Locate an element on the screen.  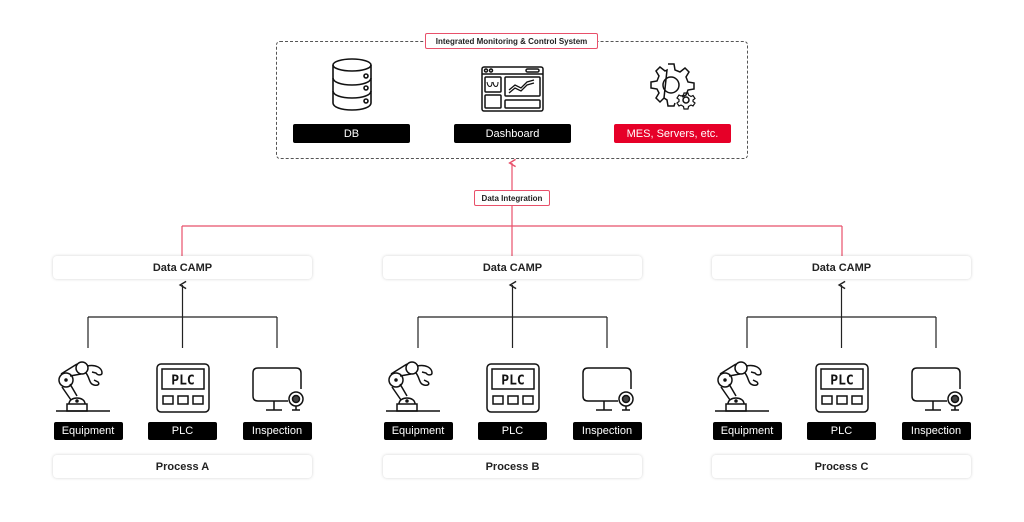
plc-label: PLC is located at coordinates (841, 431).